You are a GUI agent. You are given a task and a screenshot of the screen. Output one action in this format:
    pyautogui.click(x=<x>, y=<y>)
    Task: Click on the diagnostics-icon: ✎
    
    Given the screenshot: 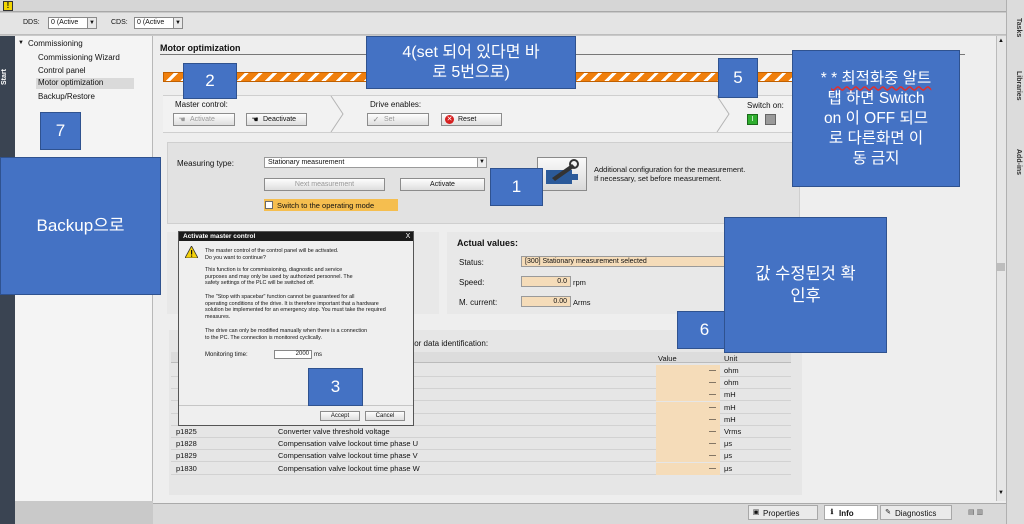 What is the action you would take?
    pyautogui.click(x=888, y=512)
    